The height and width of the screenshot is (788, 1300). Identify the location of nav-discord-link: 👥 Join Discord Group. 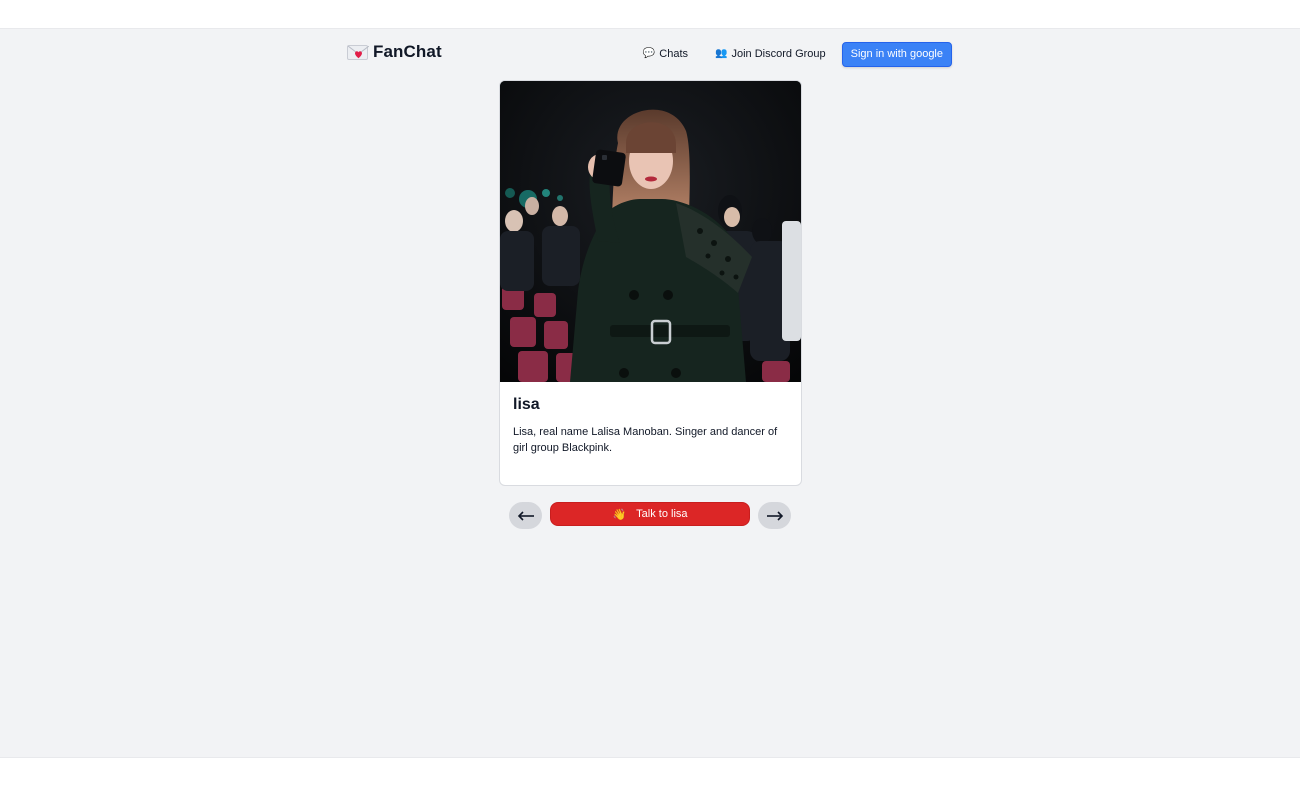
(770, 54).